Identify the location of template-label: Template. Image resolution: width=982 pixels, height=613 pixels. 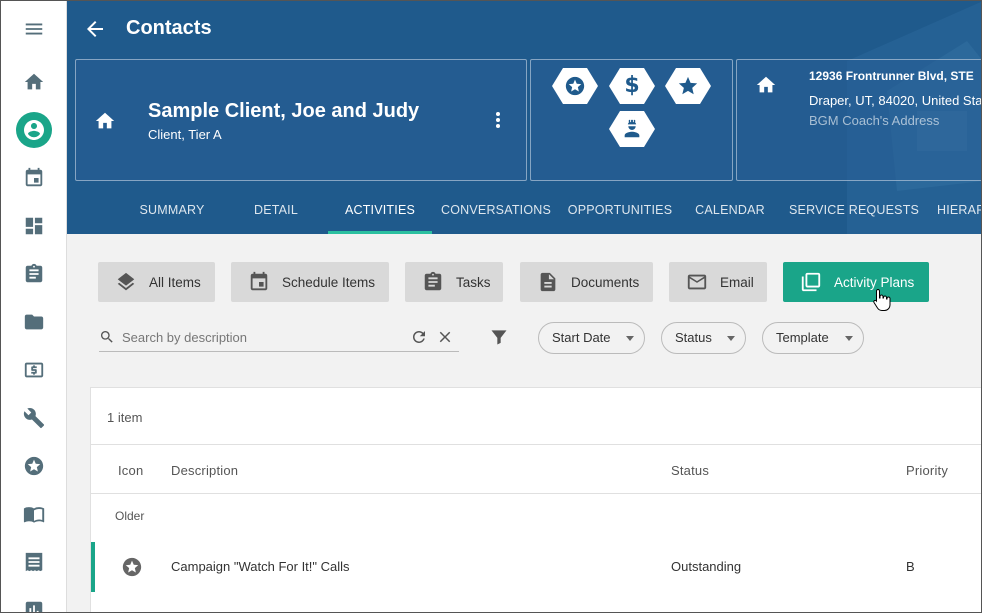
(802, 337).